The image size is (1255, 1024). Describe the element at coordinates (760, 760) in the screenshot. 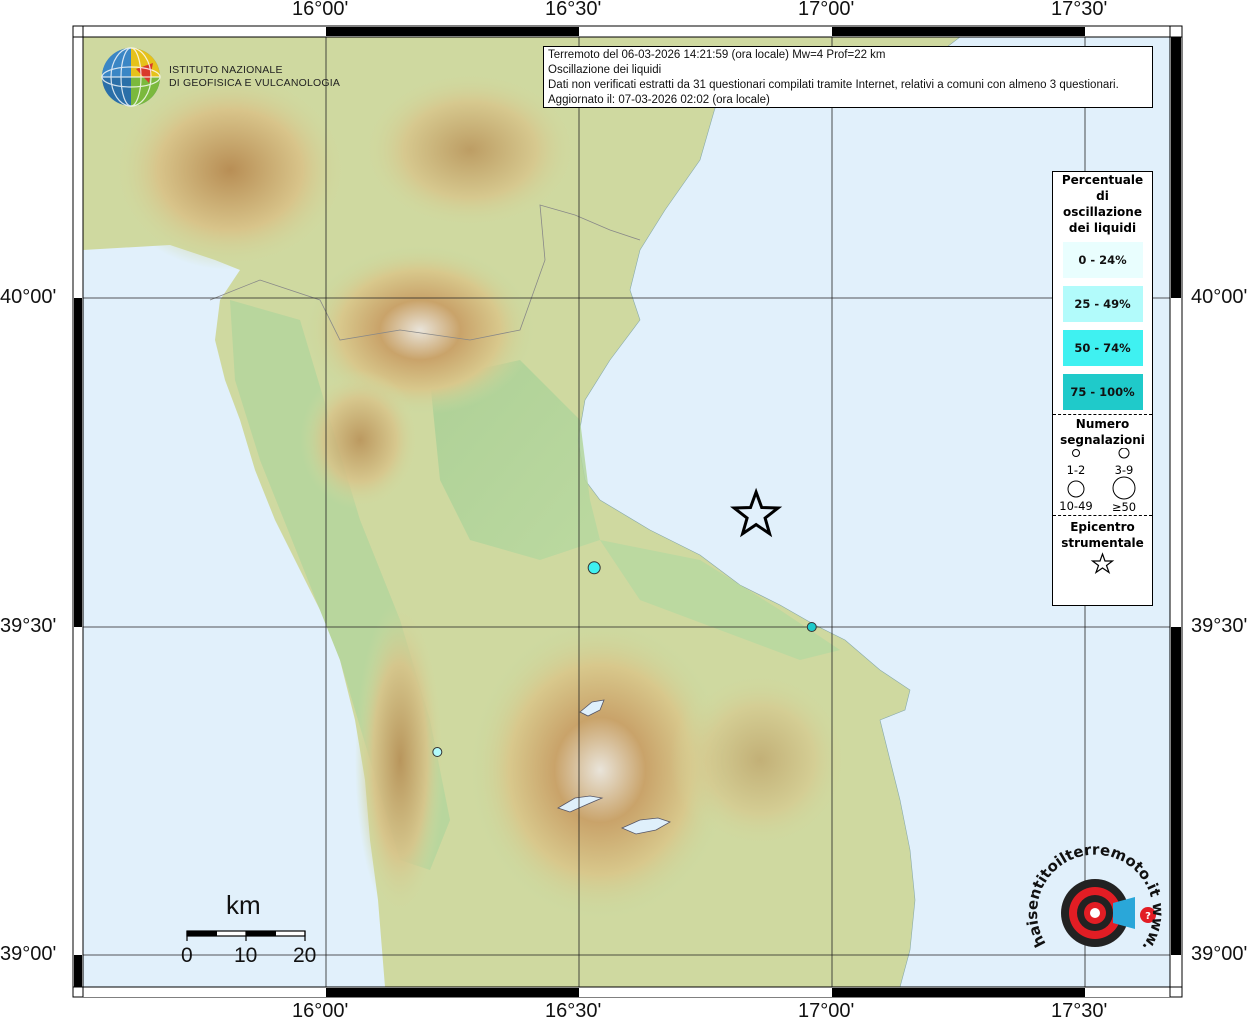

I see `sila-east` at that location.